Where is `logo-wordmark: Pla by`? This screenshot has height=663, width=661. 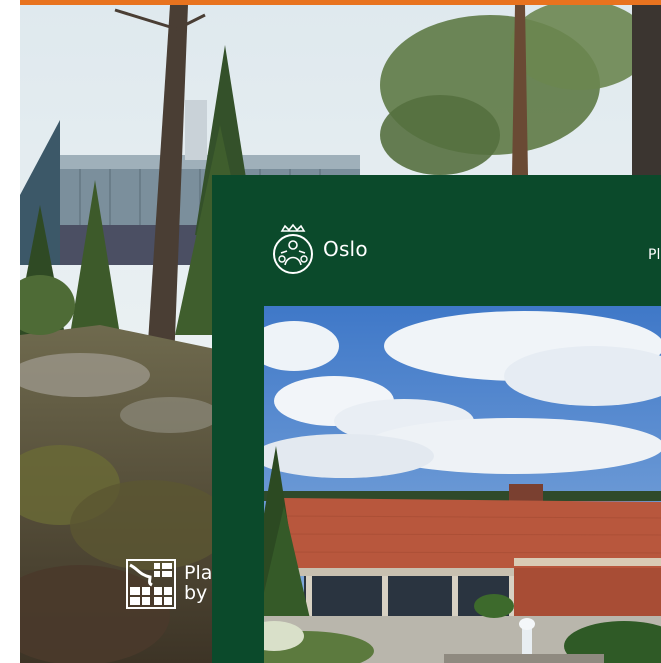
logo-wordmark: Pla by is located at coordinates (198, 581).